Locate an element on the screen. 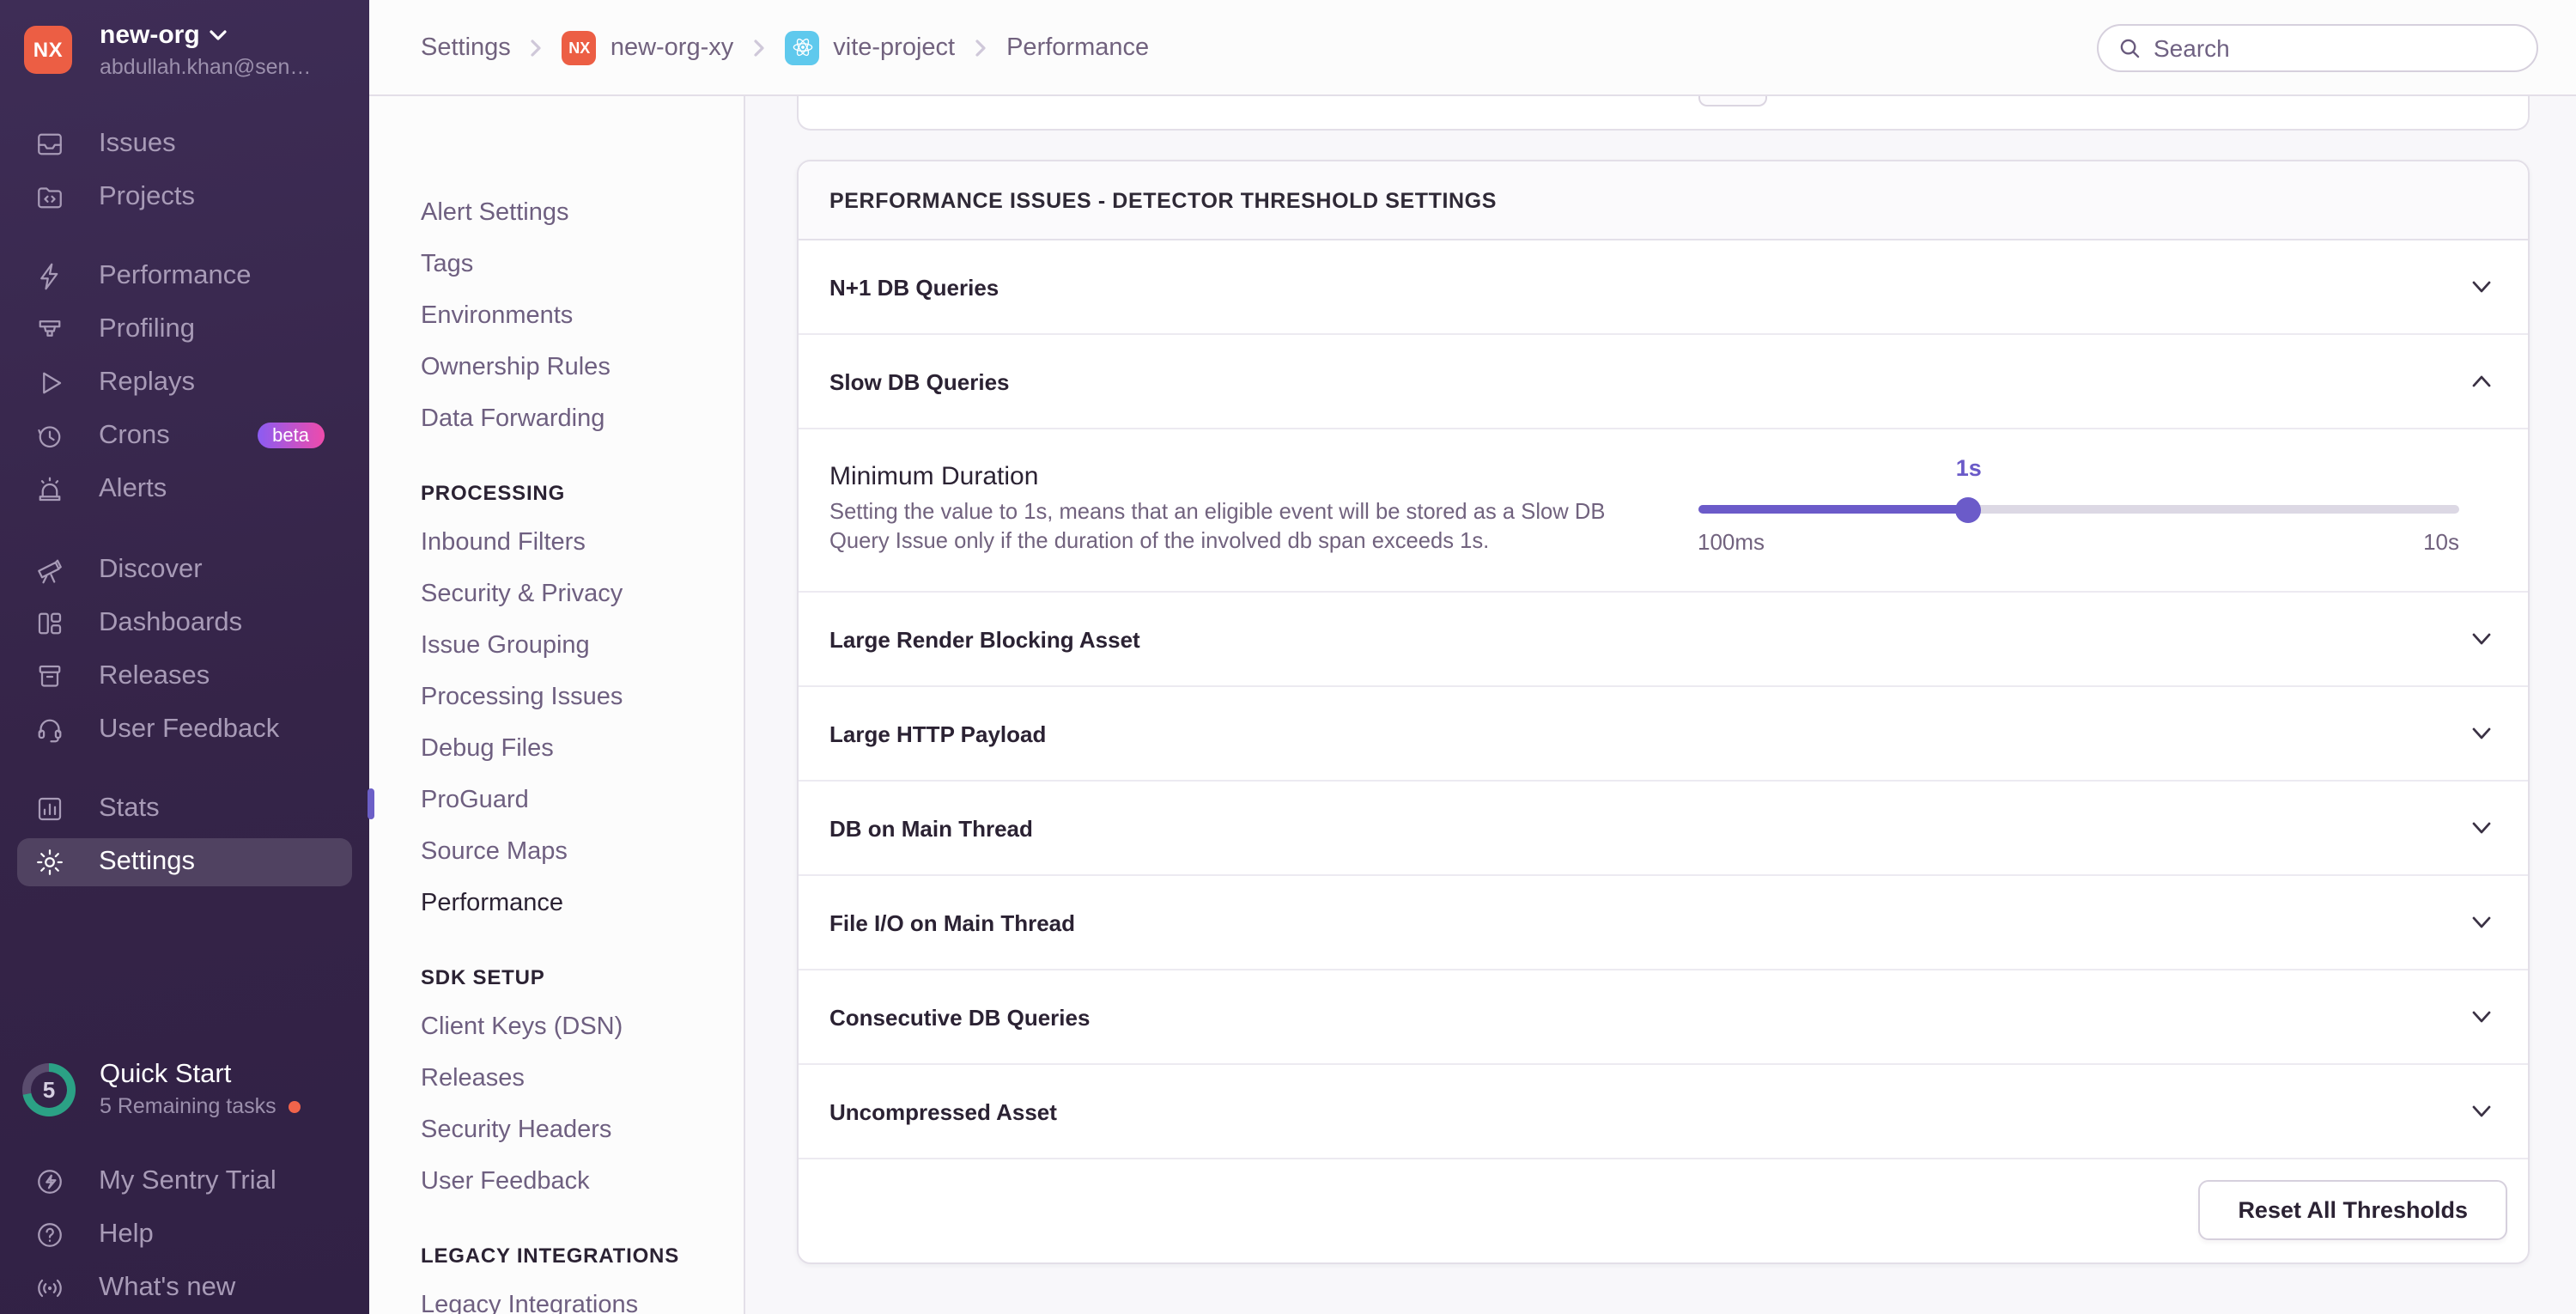  sidebar-item-label: Releases is located at coordinates (154, 675).